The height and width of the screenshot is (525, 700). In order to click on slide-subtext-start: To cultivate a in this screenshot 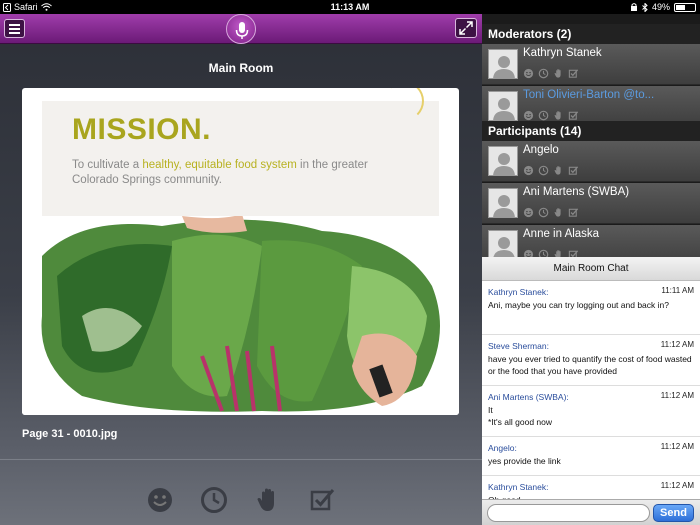, I will do `click(107, 165)`.